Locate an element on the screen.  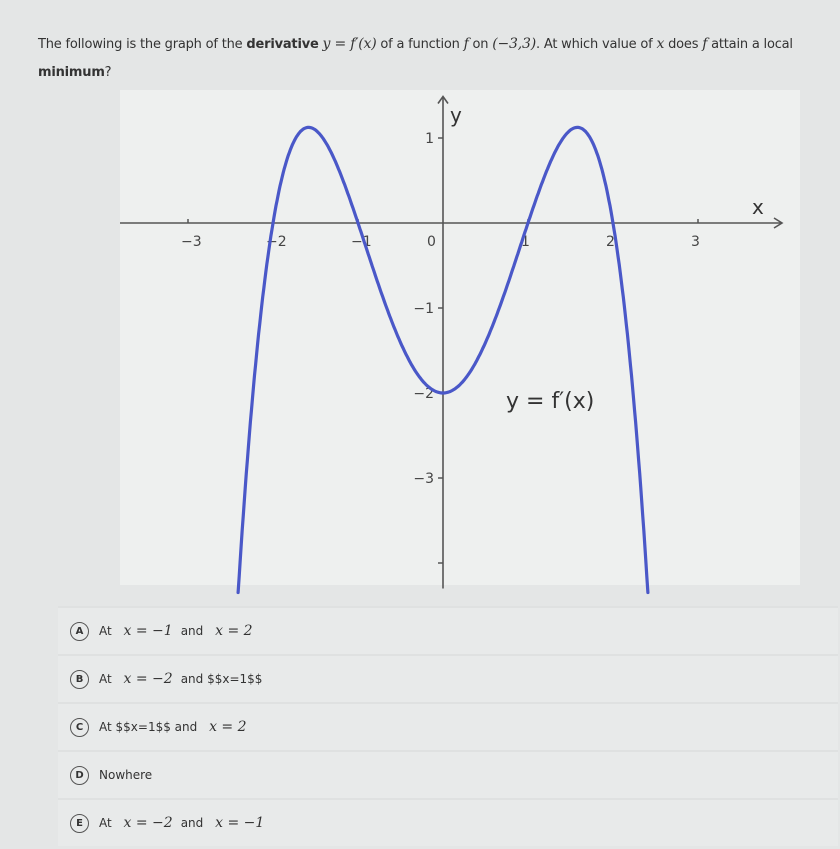
option-letter-badge: B is located at coordinates (79, 679).